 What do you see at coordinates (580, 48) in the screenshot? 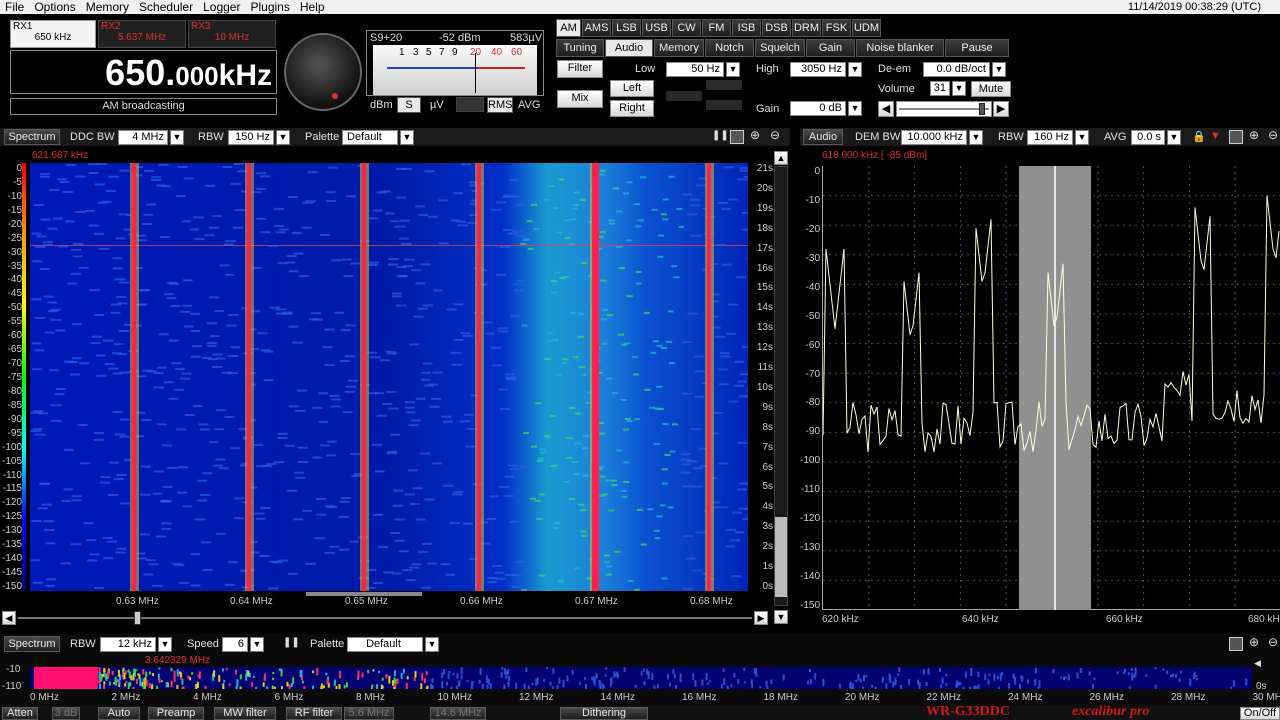
I see `tab-tuning: Tuning` at bounding box center [580, 48].